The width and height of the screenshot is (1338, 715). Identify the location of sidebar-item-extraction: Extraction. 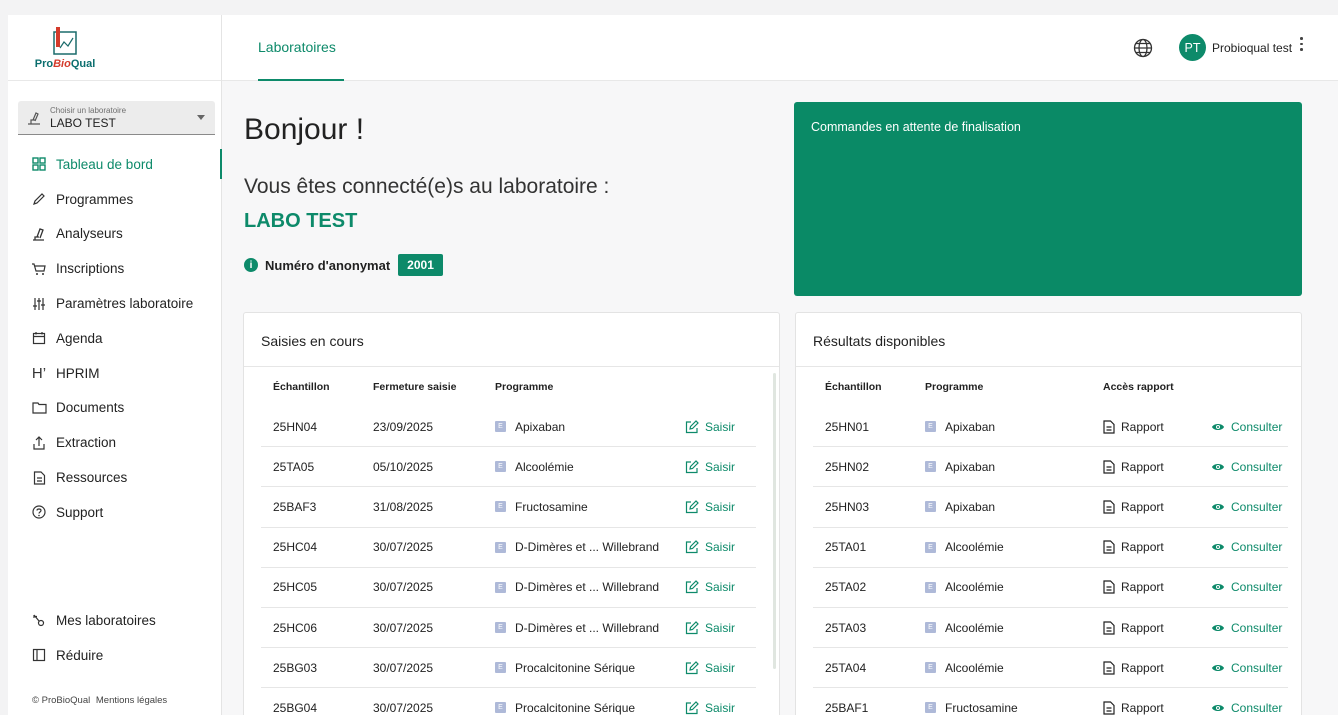
(114, 442).